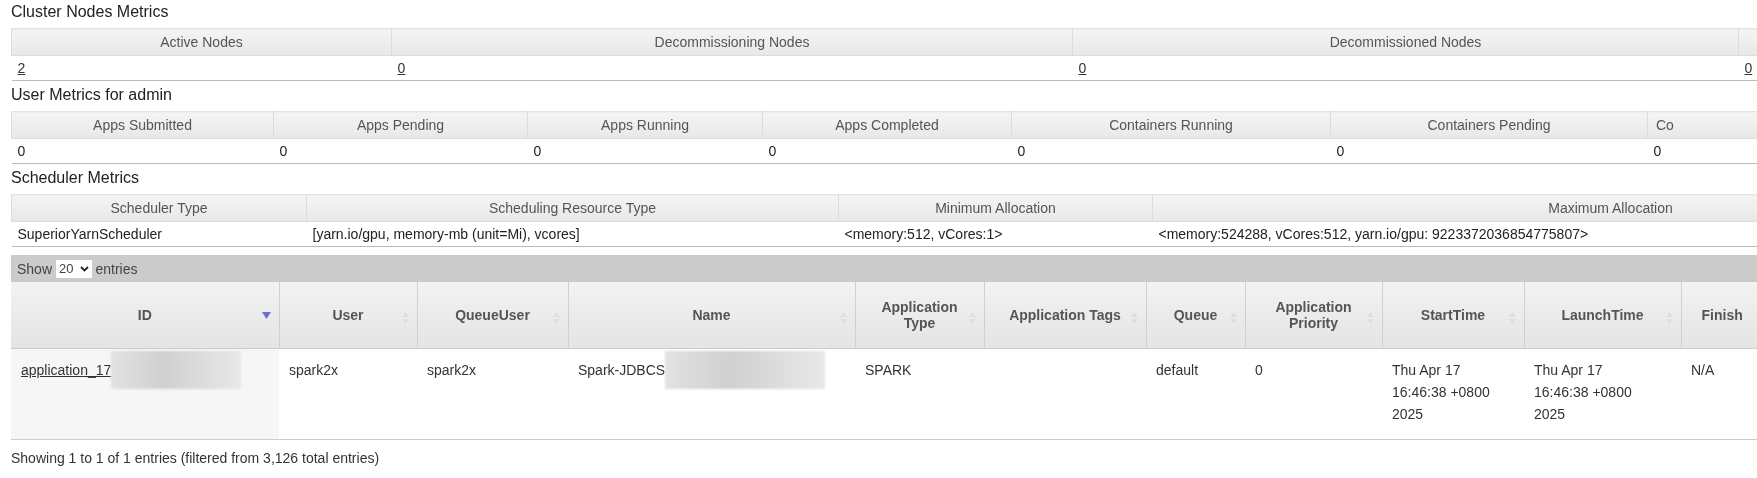  What do you see at coordinates (645, 125) in the screenshot?
I see `column-header: Apps Running` at bounding box center [645, 125].